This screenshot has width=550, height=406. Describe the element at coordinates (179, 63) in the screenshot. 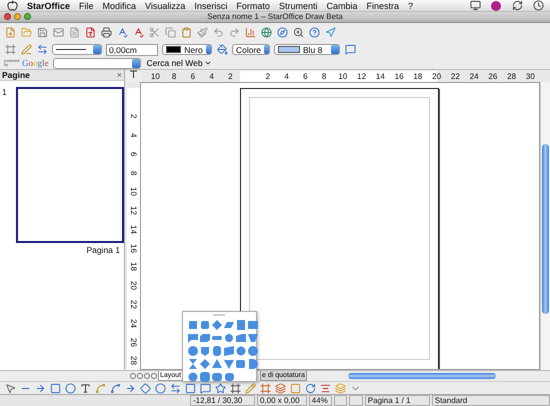

I see `search-web-button: Cerca nel Web` at that location.